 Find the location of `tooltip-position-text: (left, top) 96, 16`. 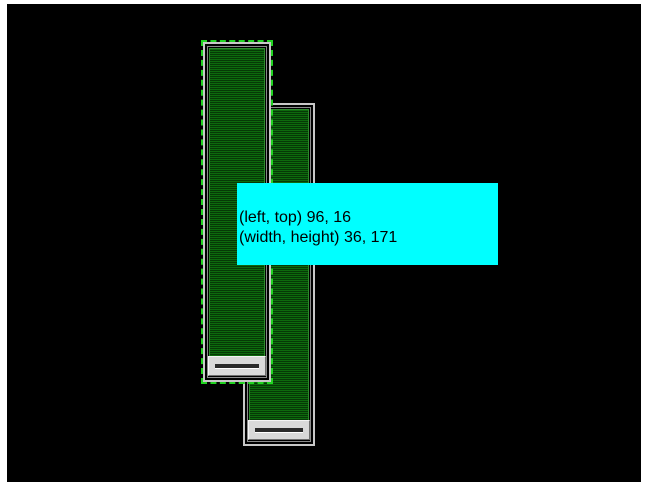

tooltip-position-text: (left, top) 96, 16 is located at coordinates (295, 217).